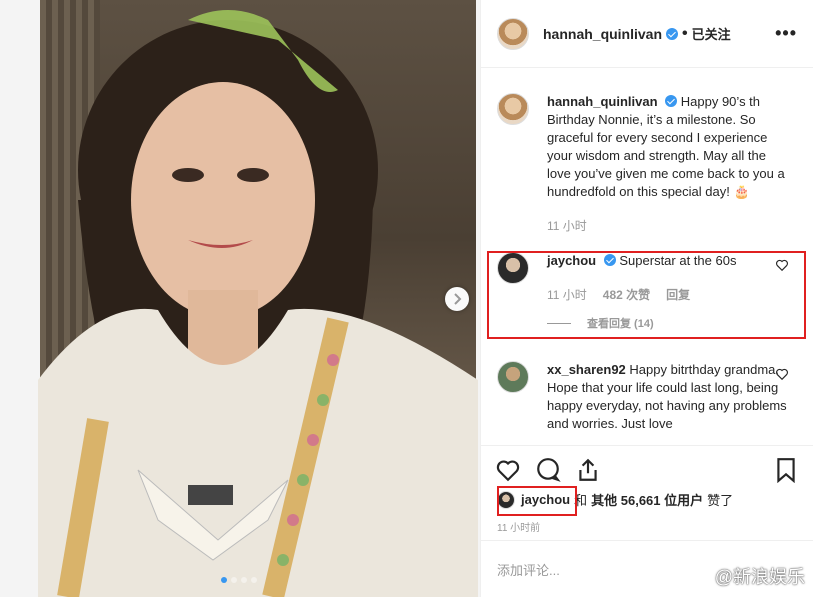 This screenshot has width=813, height=597. I want to click on author-avatar, so click(513, 33).